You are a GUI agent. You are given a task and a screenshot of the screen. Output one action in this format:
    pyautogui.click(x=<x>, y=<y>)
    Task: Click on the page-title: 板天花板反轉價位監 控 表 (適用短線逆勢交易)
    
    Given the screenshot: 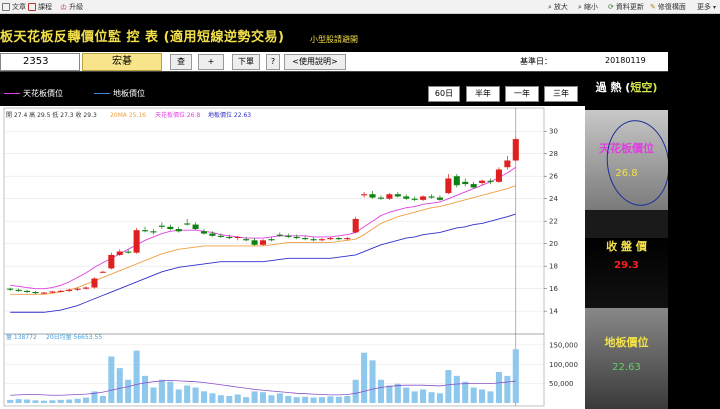 What is the action you would take?
    pyautogui.click(x=142, y=37)
    